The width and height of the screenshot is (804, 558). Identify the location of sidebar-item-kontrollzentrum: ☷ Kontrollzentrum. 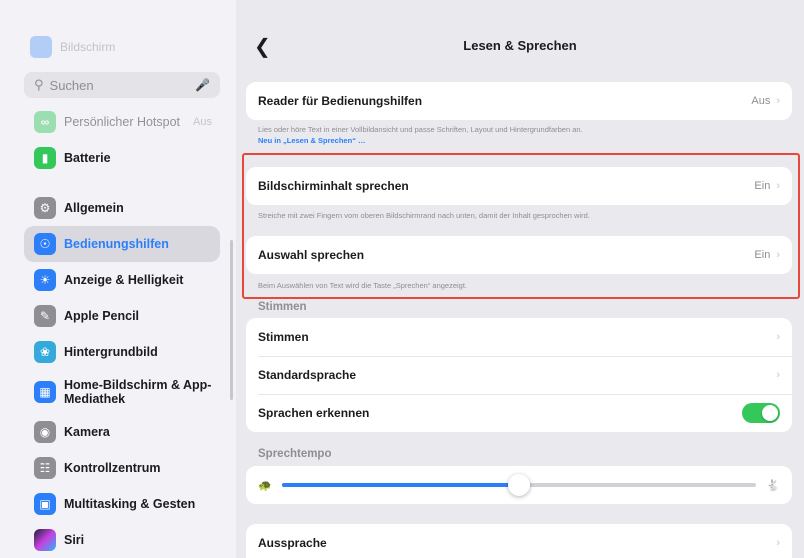
(122, 468).